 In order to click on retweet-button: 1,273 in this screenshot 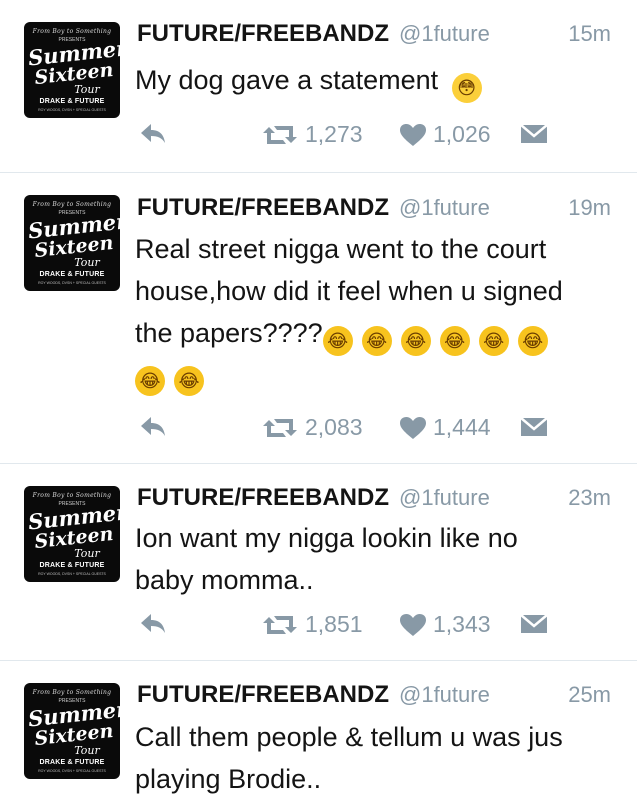, I will do `click(312, 134)`.